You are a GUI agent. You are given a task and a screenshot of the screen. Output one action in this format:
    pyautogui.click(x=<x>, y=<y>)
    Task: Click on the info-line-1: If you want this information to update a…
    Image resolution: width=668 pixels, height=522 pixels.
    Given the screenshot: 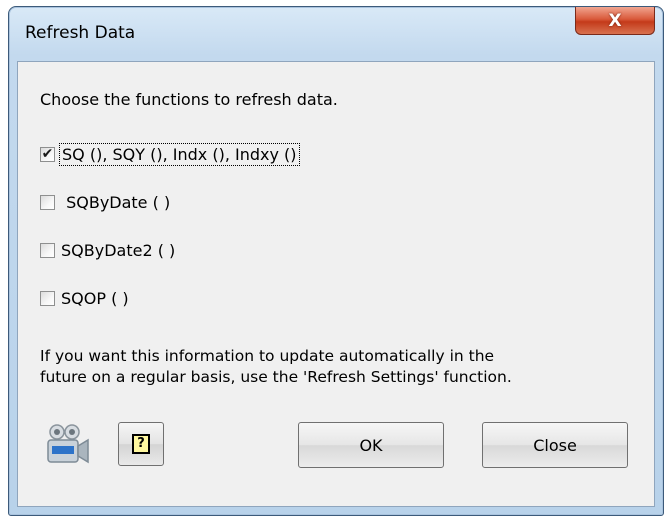 What is the action you would take?
    pyautogui.click(x=267, y=356)
    